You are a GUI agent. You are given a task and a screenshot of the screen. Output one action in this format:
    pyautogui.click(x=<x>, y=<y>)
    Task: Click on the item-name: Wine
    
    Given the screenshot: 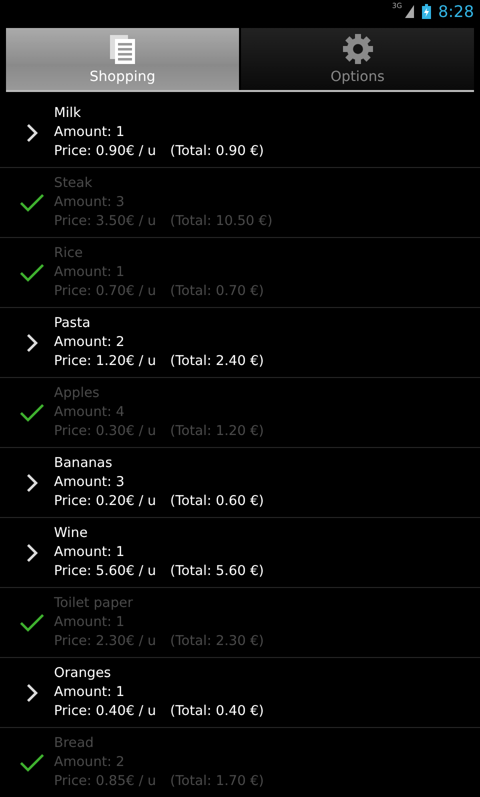 What is the action you would take?
    pyautogui.click(x=71, y=533)
    